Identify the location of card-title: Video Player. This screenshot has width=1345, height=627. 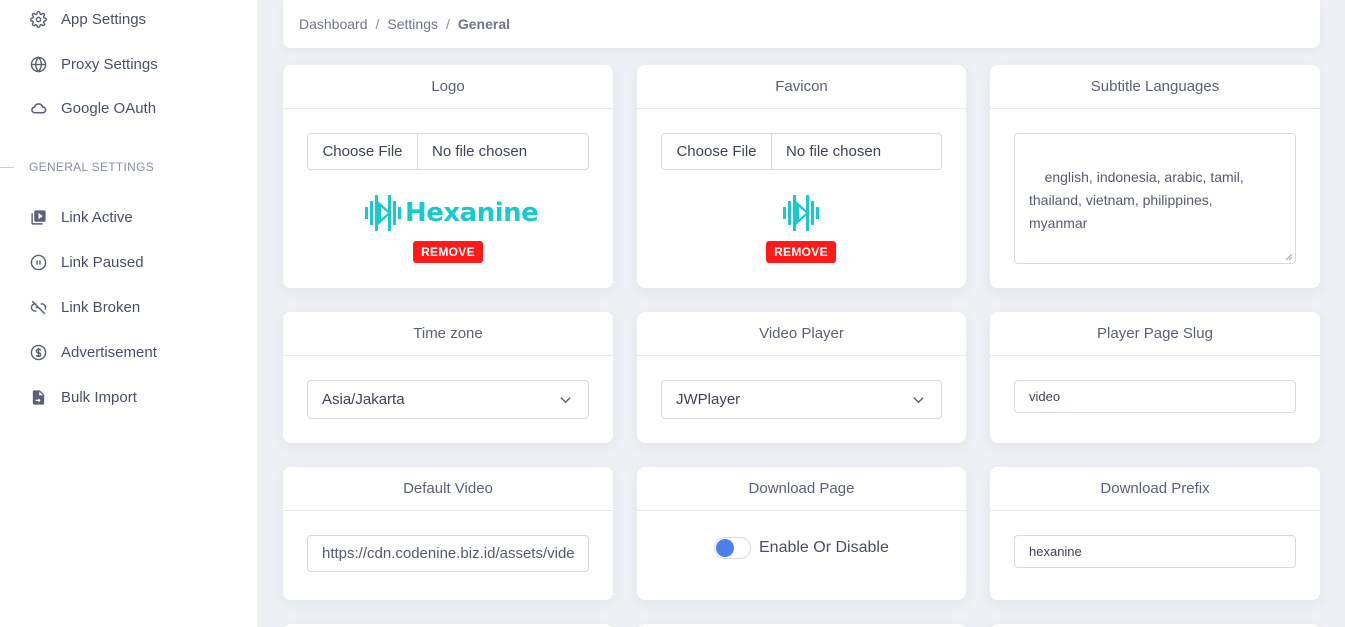
(801, 334).